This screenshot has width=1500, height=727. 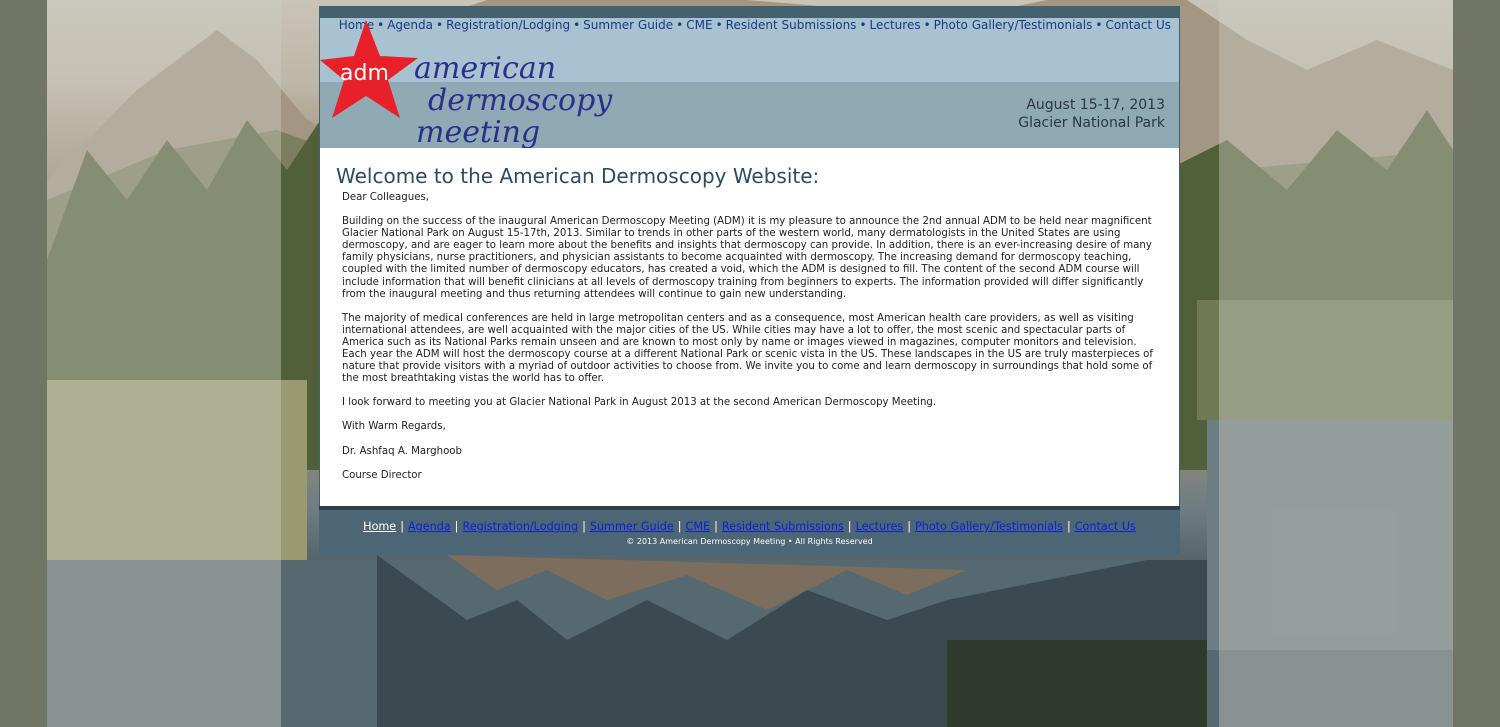 What do you see at coordinates (791, 25) in the screenshot?
I see `nav-resident-submissions: Resident Submissions` at bounding box center [791, 25].